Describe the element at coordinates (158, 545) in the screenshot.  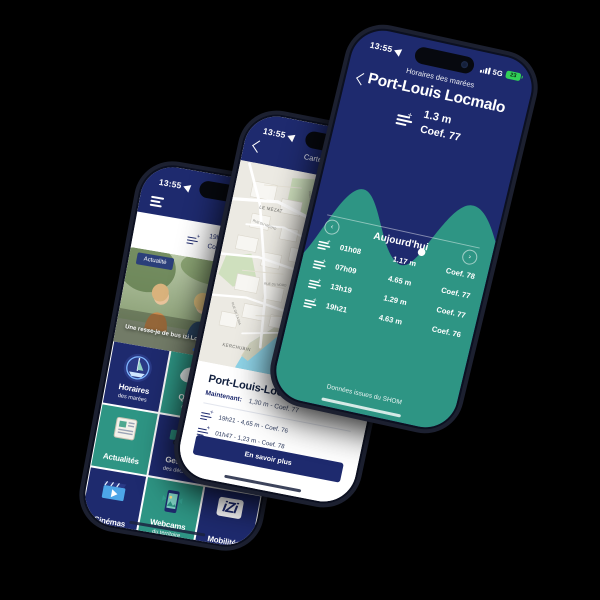
I see `tile-photos` at that location.